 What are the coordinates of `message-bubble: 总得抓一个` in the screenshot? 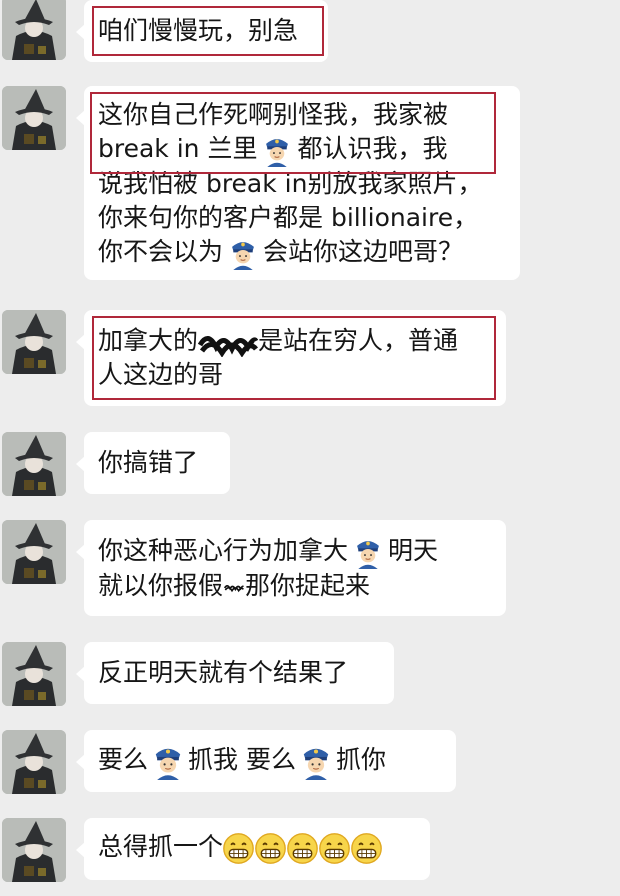 It's located at (253, 849).